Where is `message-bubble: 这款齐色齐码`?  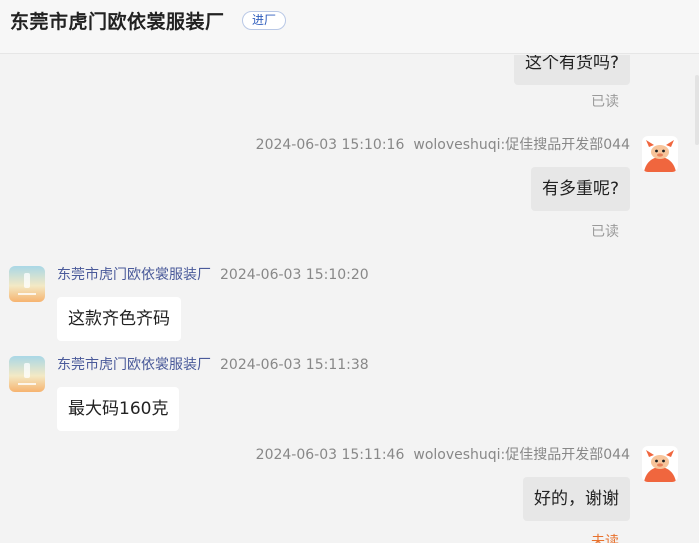
message-bubble: 这款齐色齐码 is located at coordinates (119, 319).